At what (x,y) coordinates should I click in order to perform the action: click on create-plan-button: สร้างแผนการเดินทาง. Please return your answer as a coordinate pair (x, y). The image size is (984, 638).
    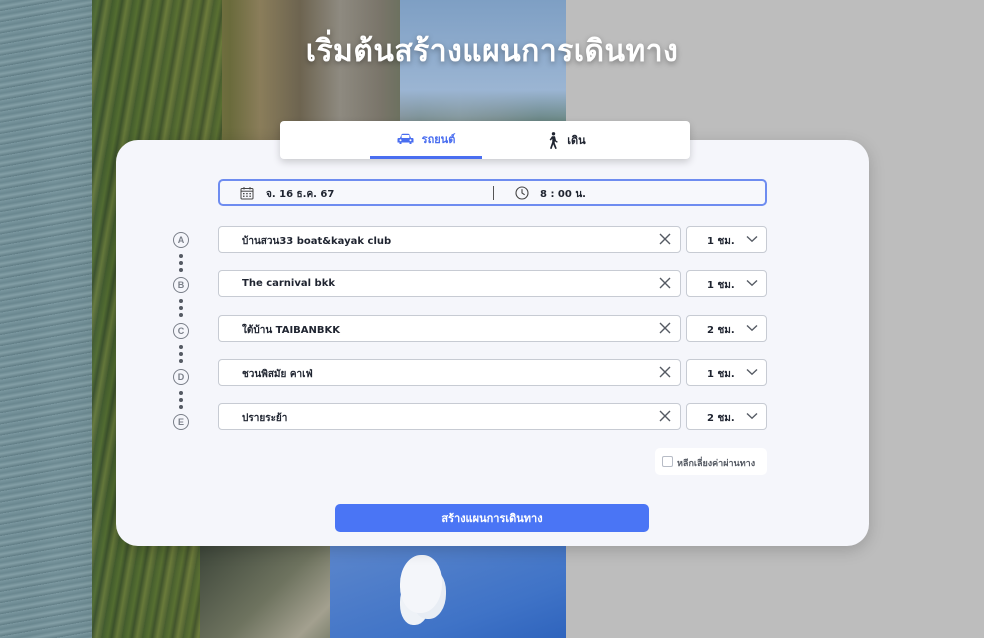
    Looking at the image, I should click on (492, 518).